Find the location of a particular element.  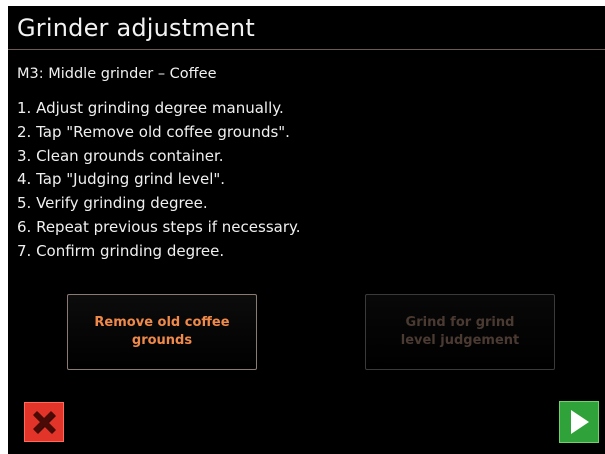

page-title: Grinder adjustment is located at coordinates (136, 28).